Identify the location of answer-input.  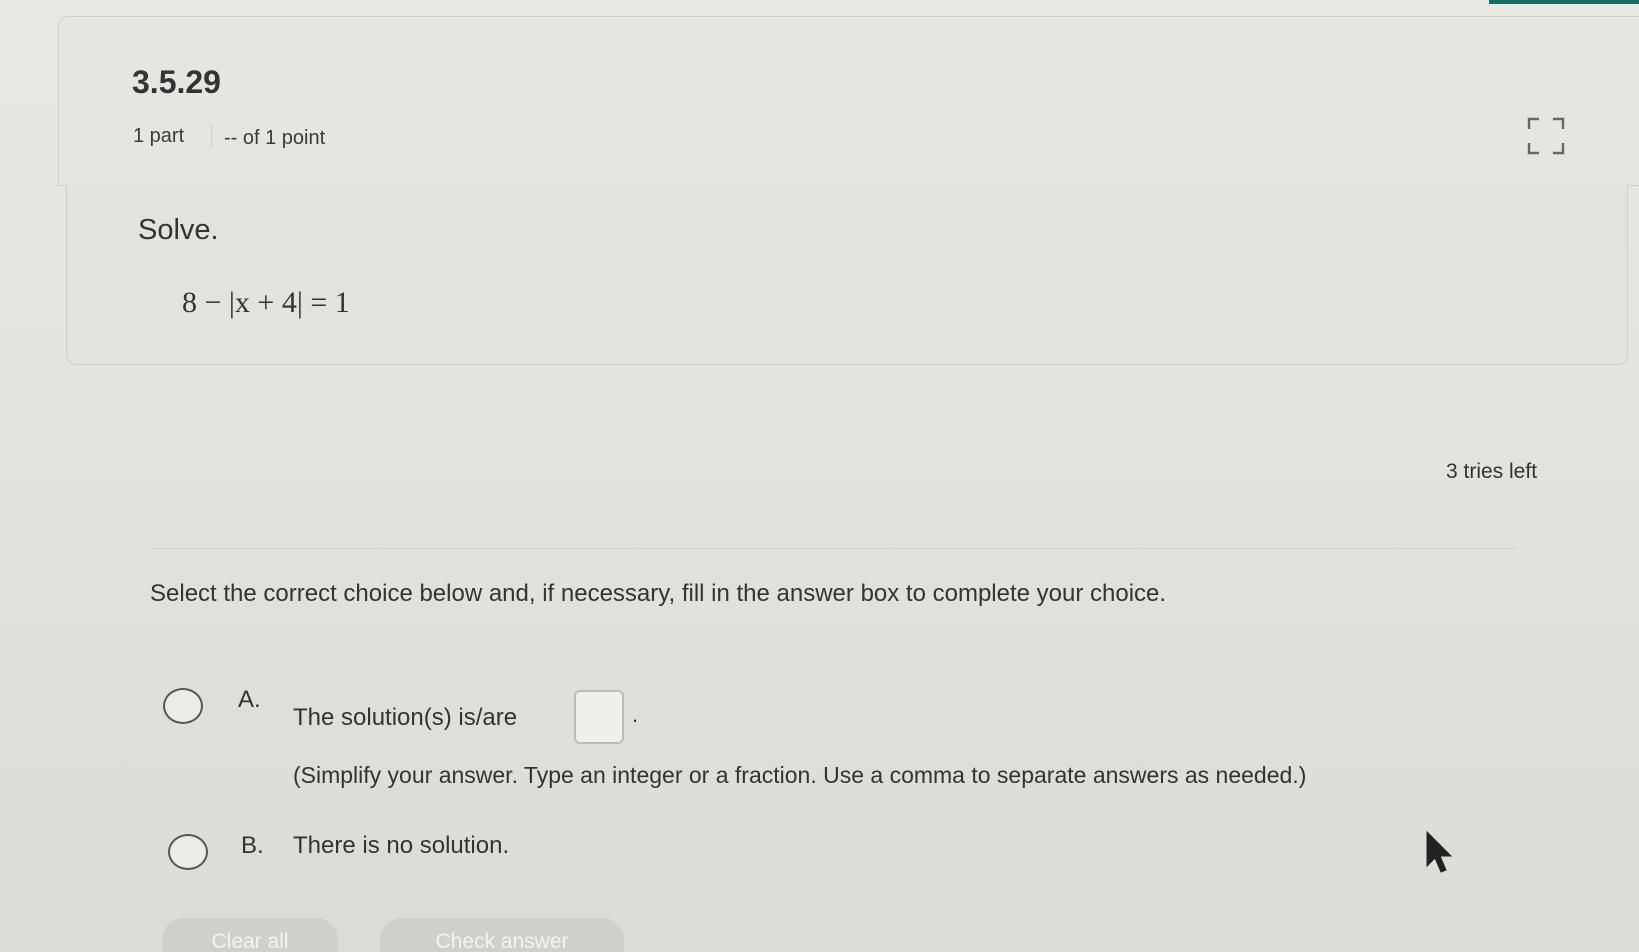
(599, 717).